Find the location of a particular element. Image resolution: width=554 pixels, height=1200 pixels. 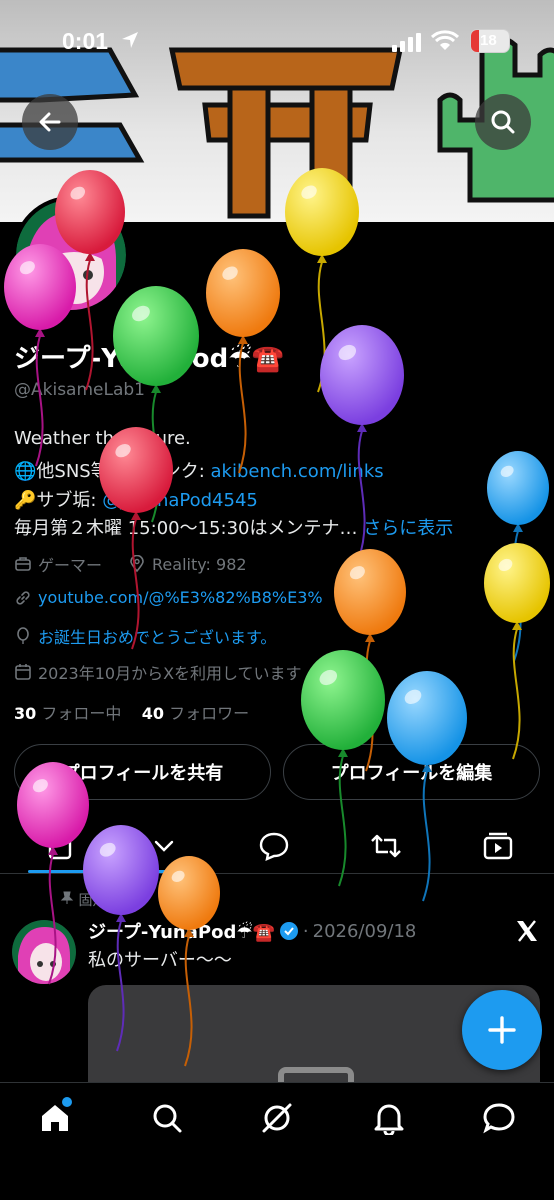

bio-links-line: 🌐他SNS等へのリンク: akibench.com/links is located at coordinates (199, 470).